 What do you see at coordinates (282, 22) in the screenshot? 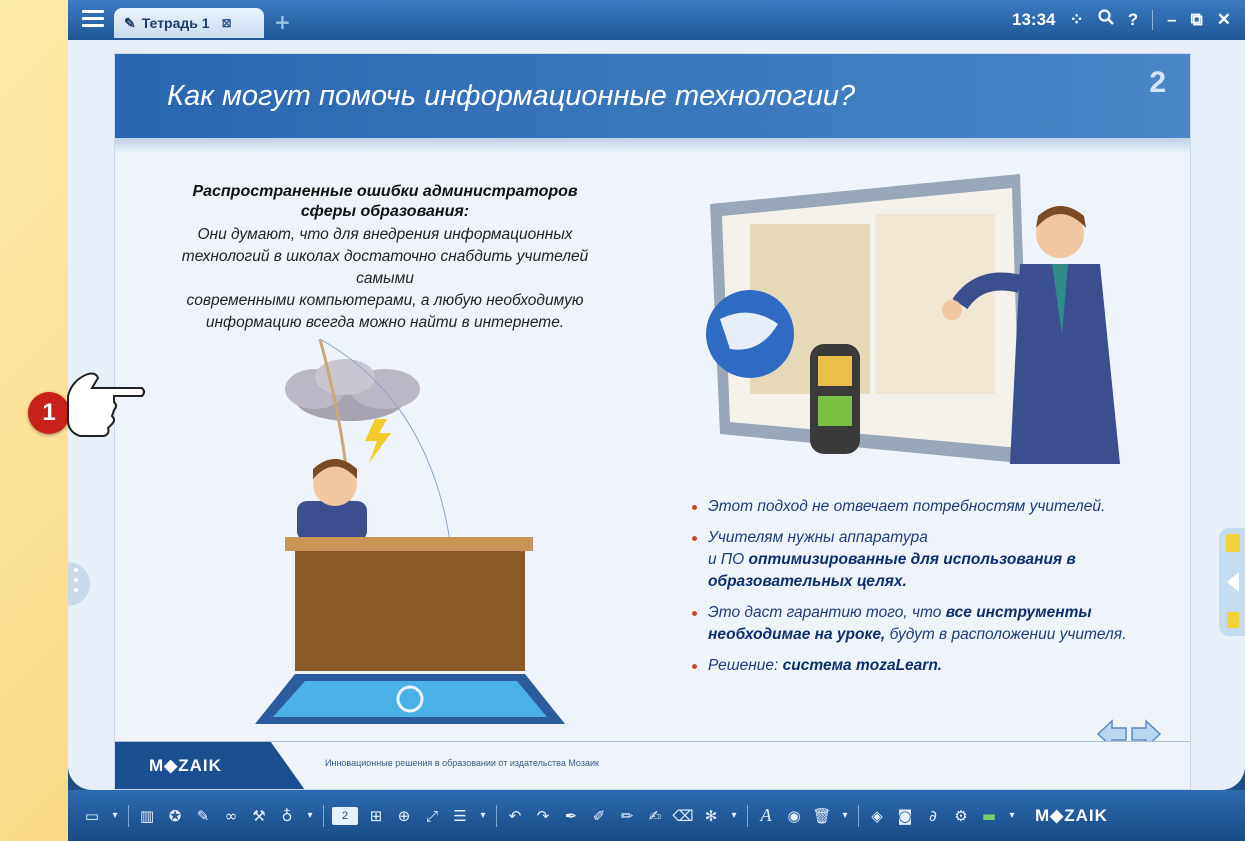
I see `new-tab-button: +` at bounding box center [282, 22].